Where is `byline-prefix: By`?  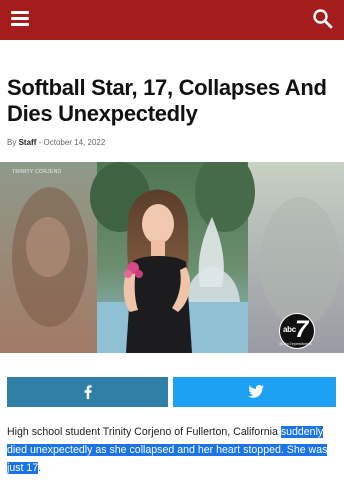
byline-prefix: By is located at coordinates (12, 142).